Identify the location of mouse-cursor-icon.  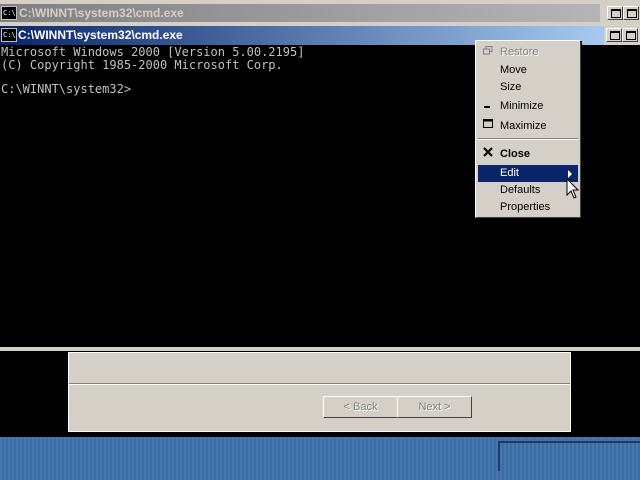
(573, 188).